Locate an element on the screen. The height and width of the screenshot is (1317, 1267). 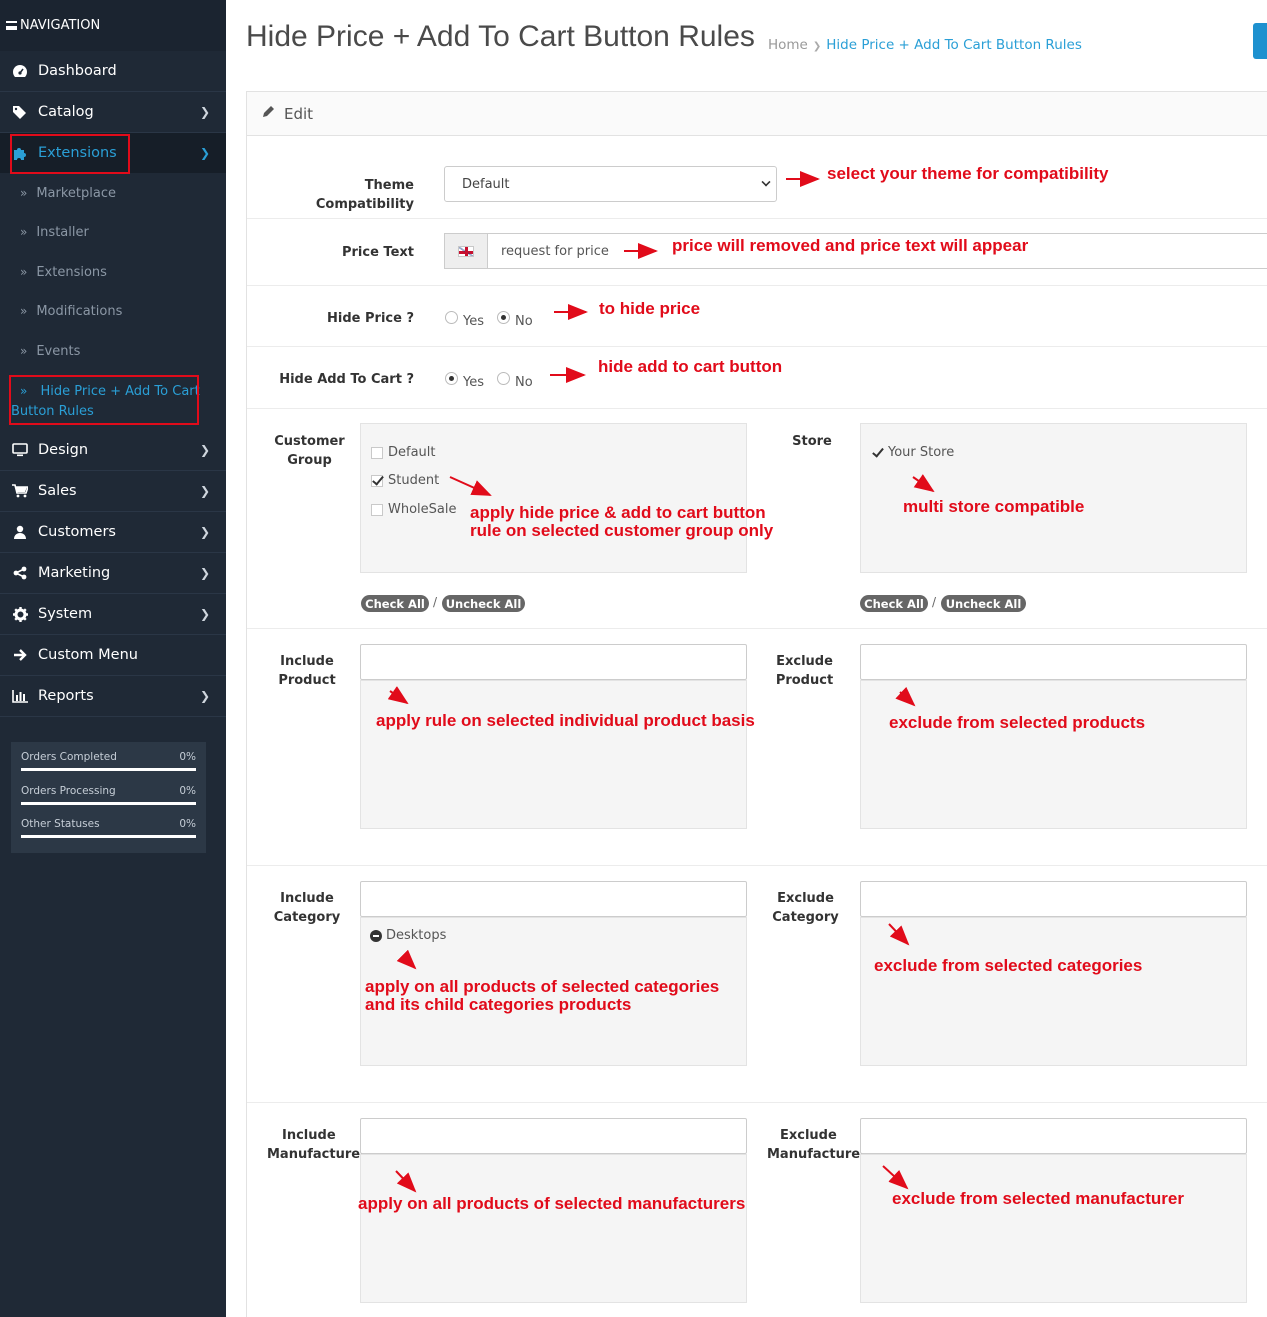
exclude-product-input is located at coordinates (1053, 662).